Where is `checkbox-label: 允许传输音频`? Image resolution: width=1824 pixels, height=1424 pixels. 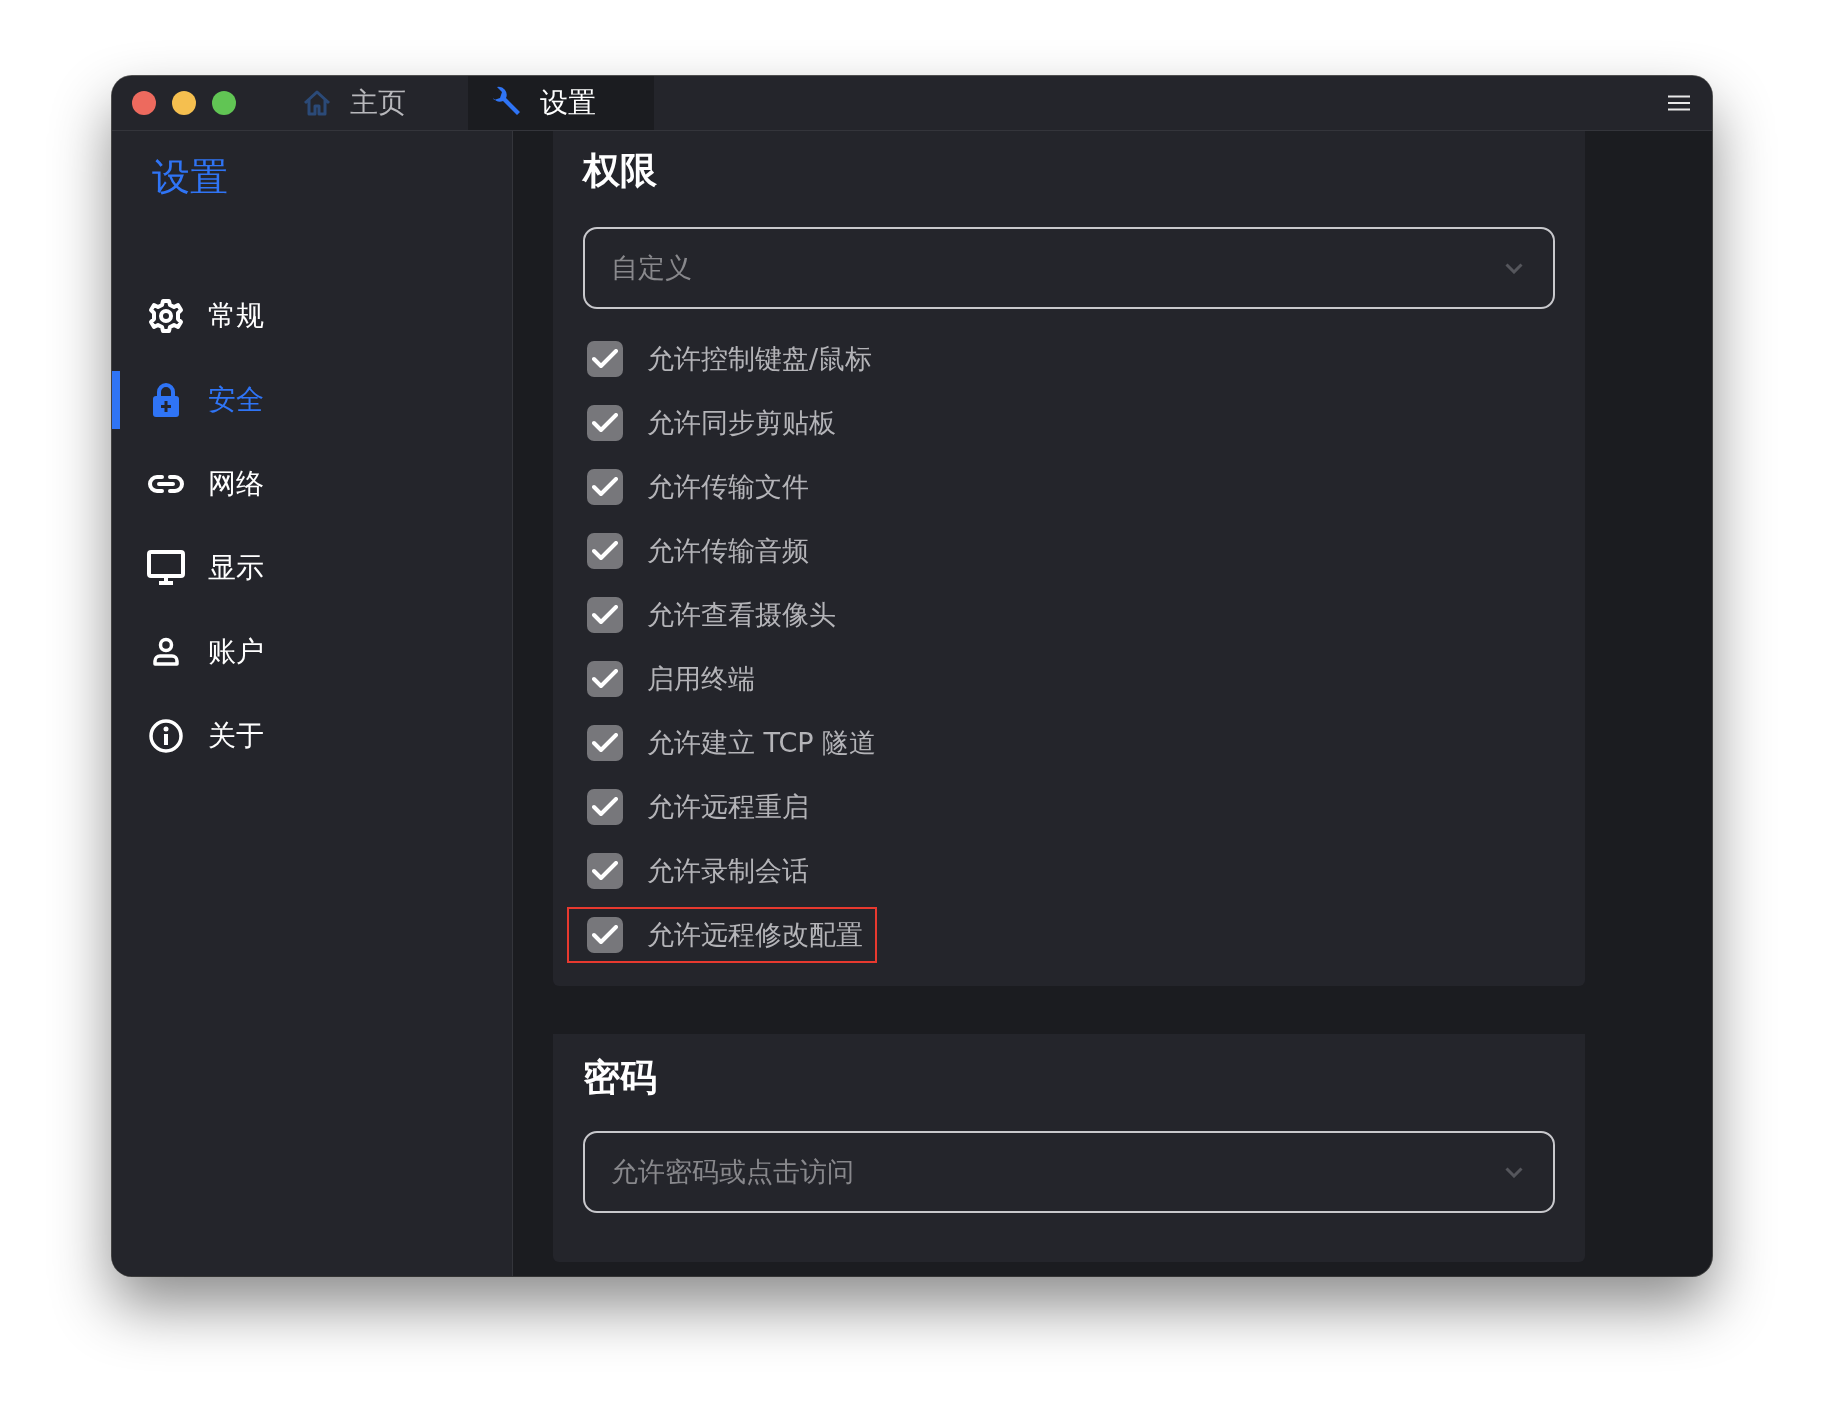 checkbox-label: 允许传输音频 is located at coordinates (728, 551).